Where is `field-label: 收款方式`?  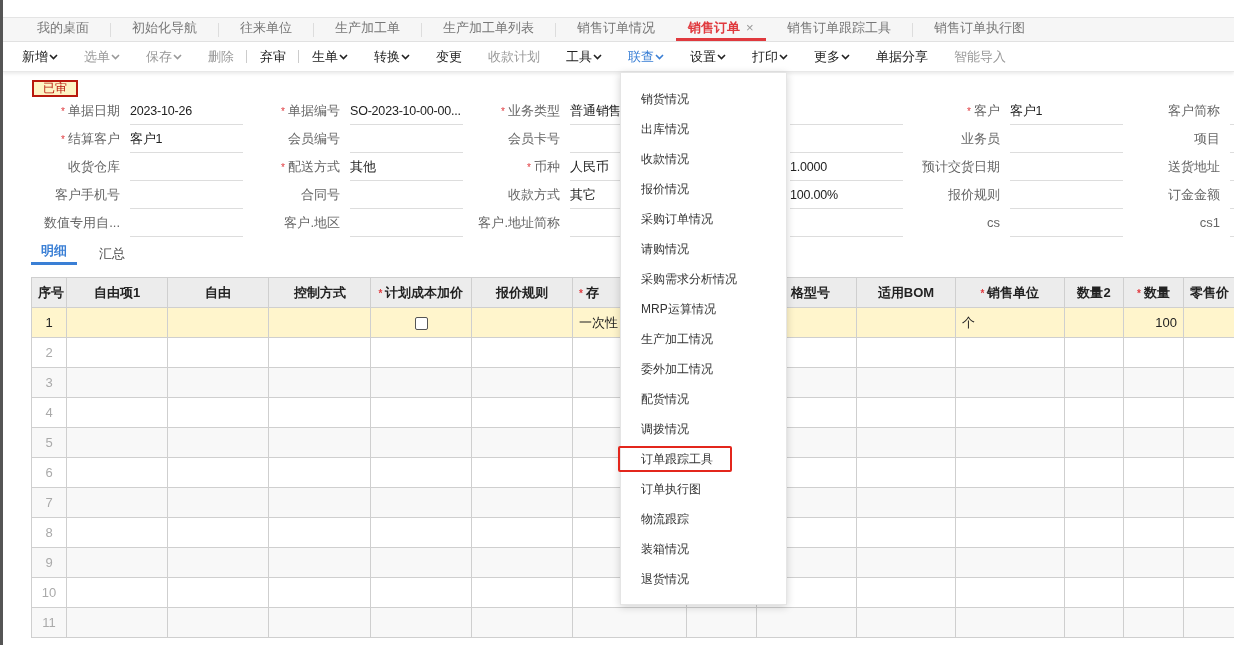
field-label: 收款方式 is located at coordinates (534, 195).